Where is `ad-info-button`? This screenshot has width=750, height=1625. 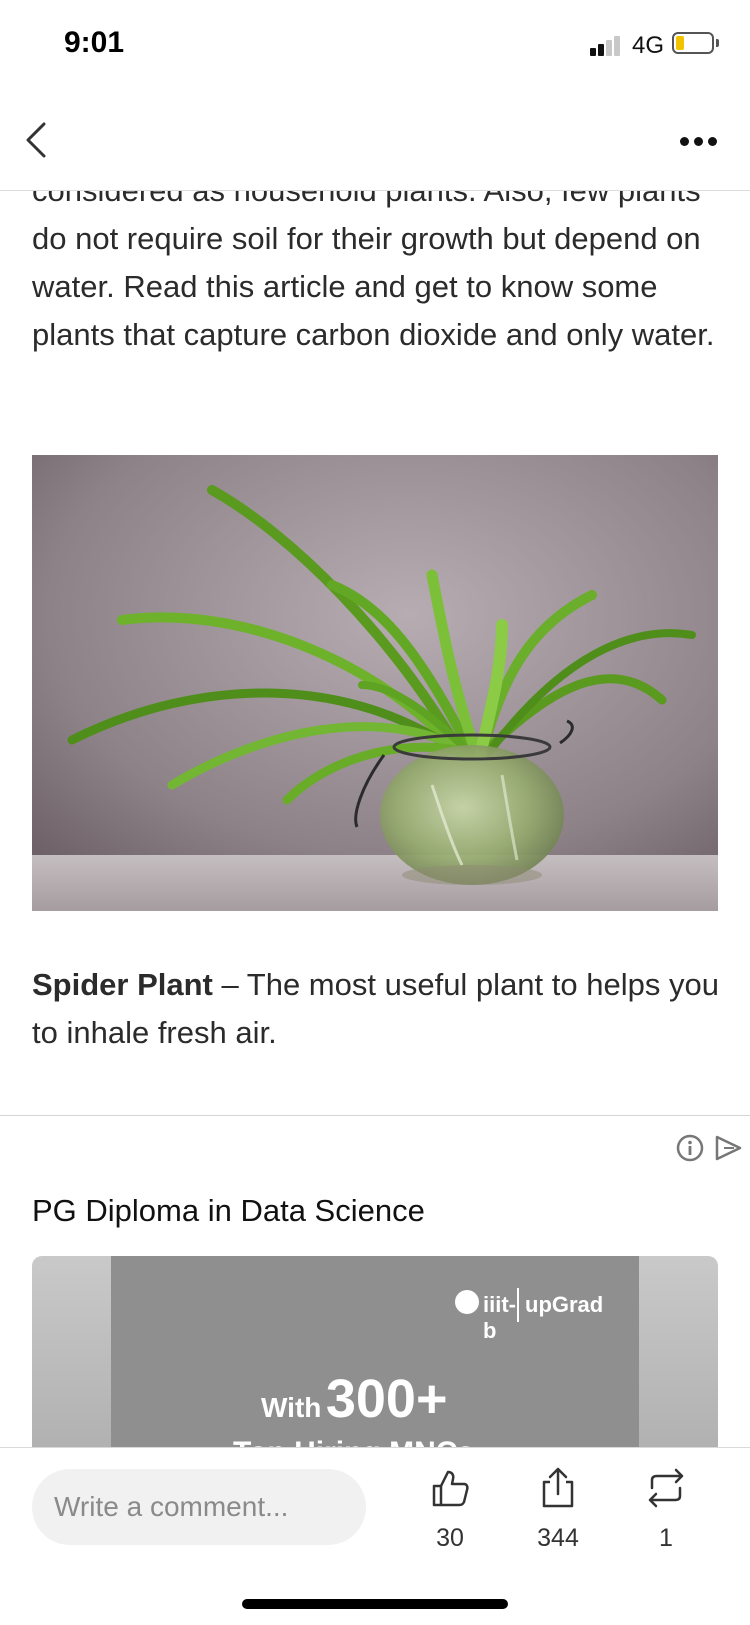
ad-info-button is located at coordinates (690, 1148).